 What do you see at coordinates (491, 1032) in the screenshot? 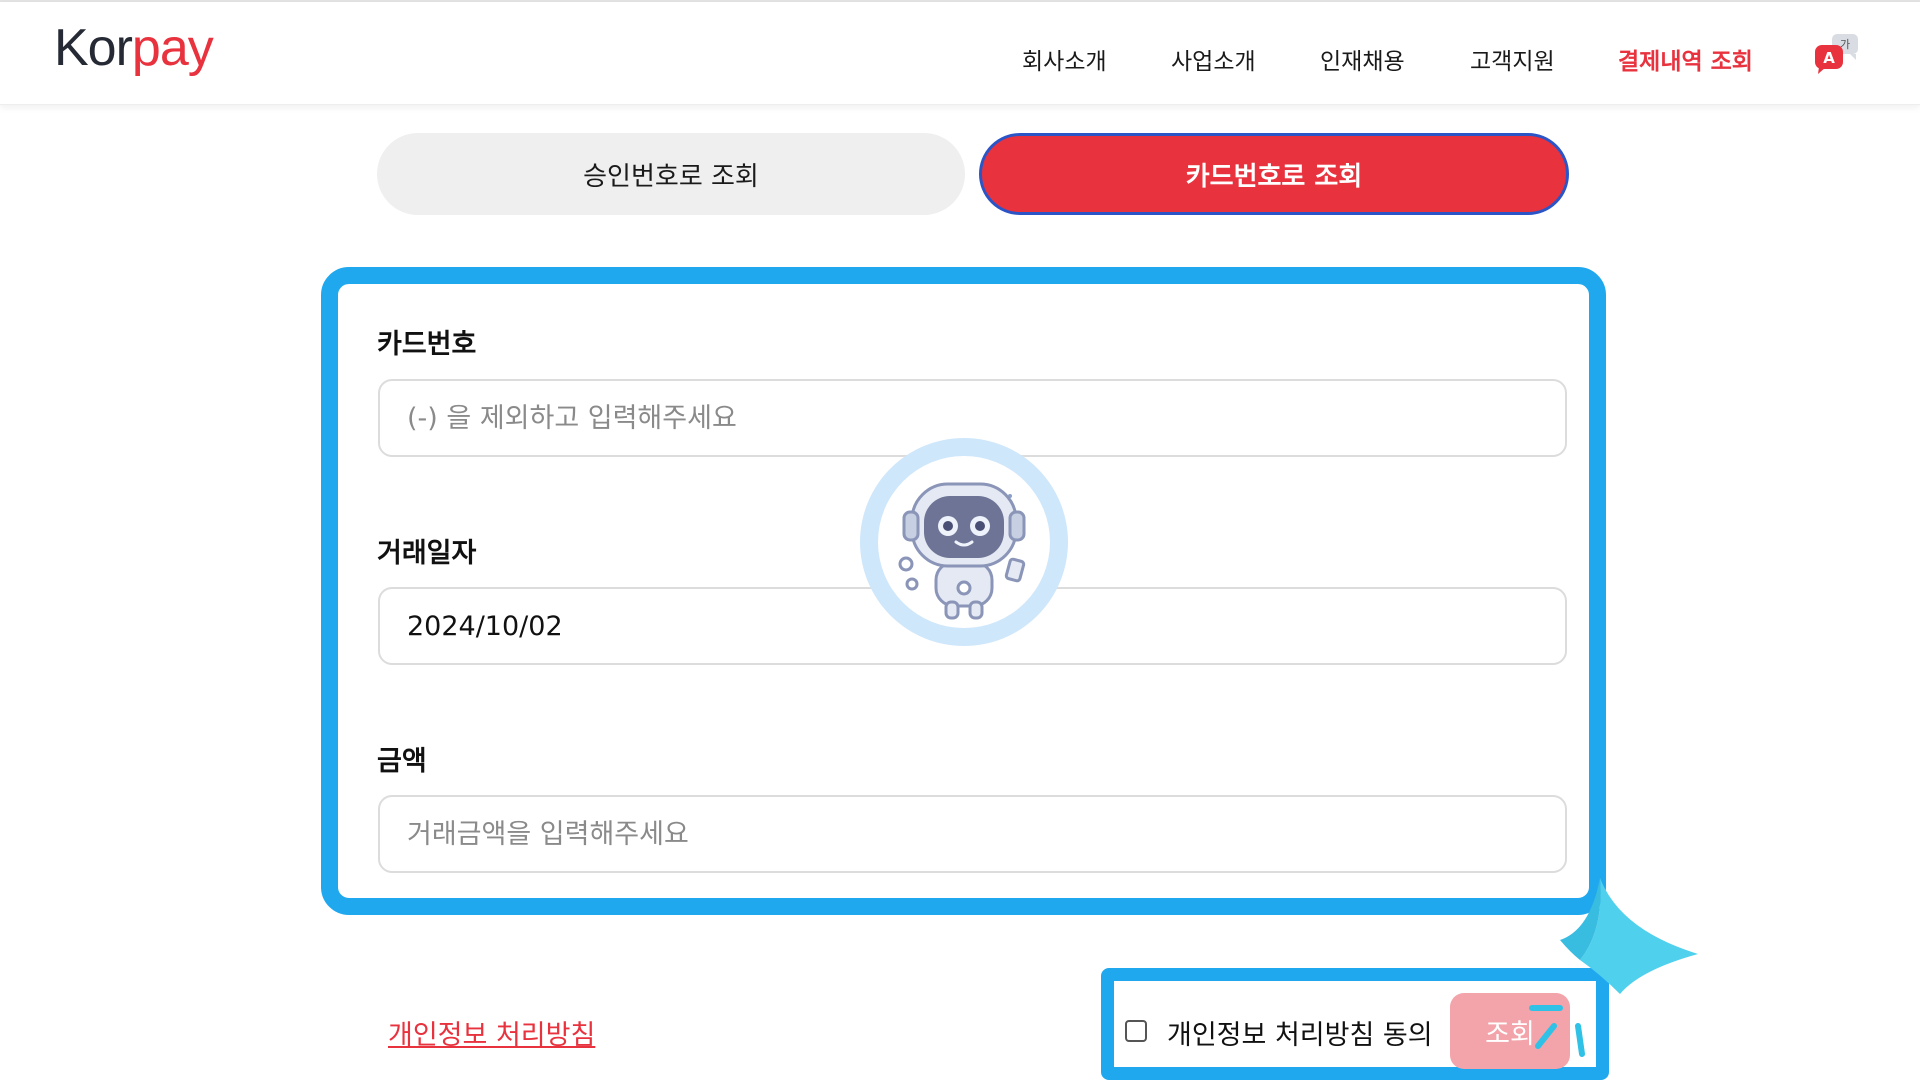
I see `privacy-policy-link: 개인정보 처리방침` at bounding box center [491, 1032].